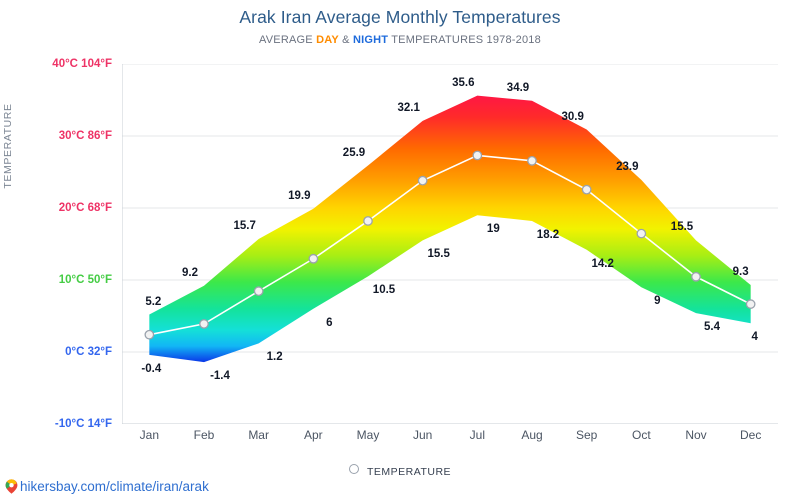 Image resolution: width=800 pixels, height=500 pixels. Describe the element at coordinates (493, 229) in the screenshot. I see `data-label-low: 19` at that location.